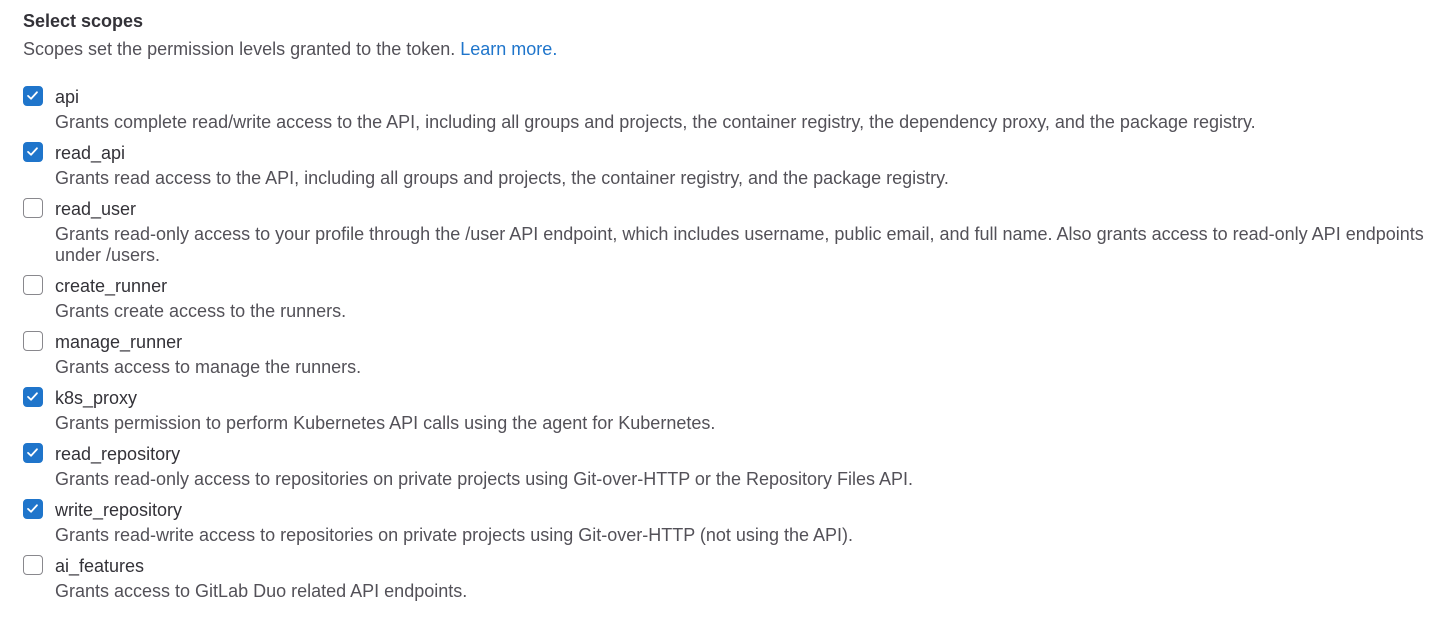  Describe the element at coordinates (111, 286) in the screenshot. I see `scope-name: create_runner` at that location.